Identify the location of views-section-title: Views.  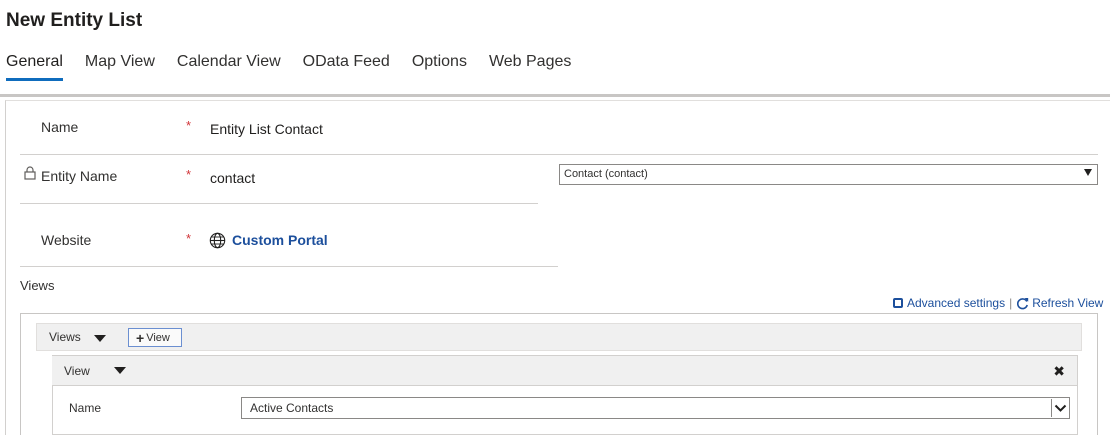
(37, 285).